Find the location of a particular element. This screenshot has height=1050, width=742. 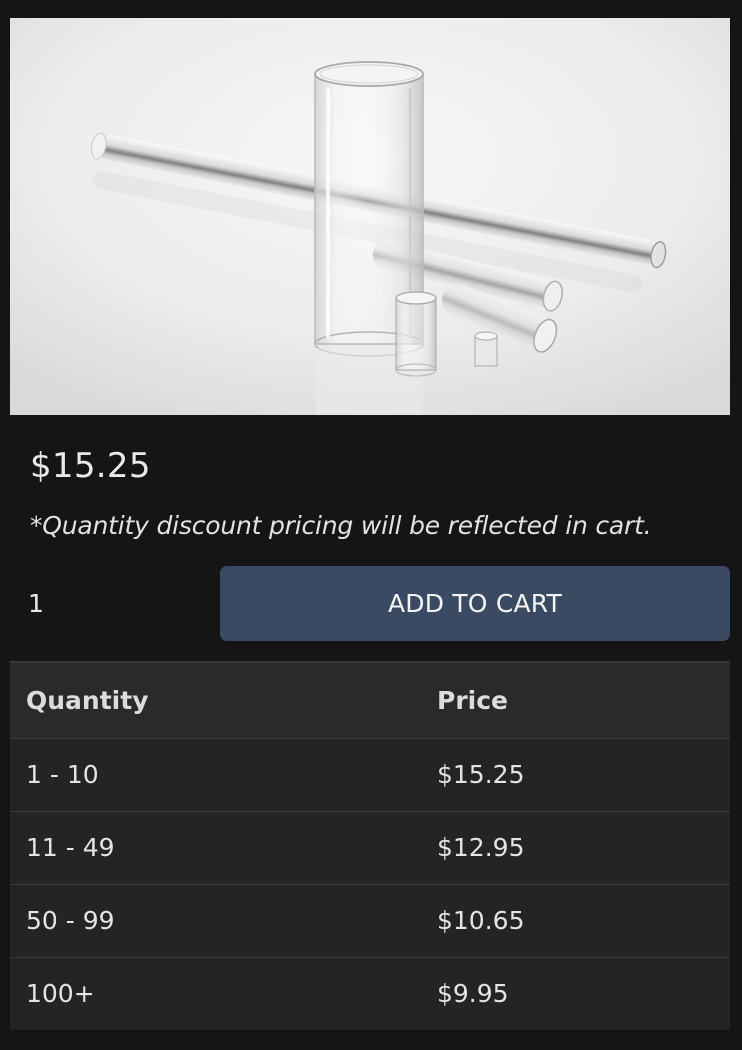

quantity-cell: 11 - 49 is located at coordinates (215, 847).